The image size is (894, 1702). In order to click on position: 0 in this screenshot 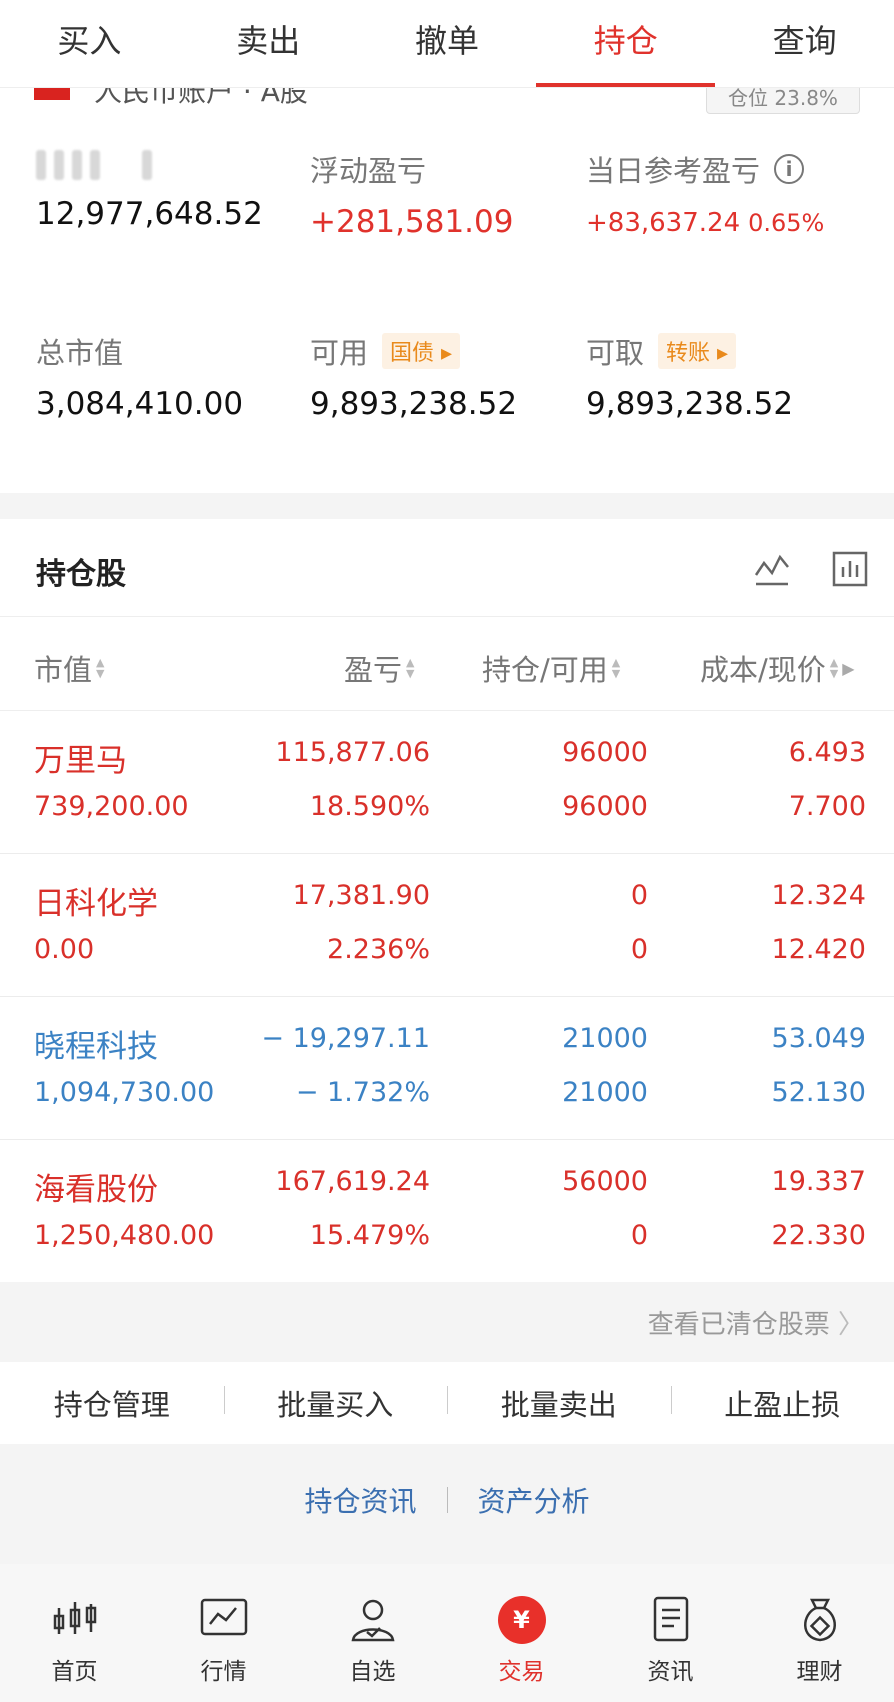, I will do `click(639, 895)`.